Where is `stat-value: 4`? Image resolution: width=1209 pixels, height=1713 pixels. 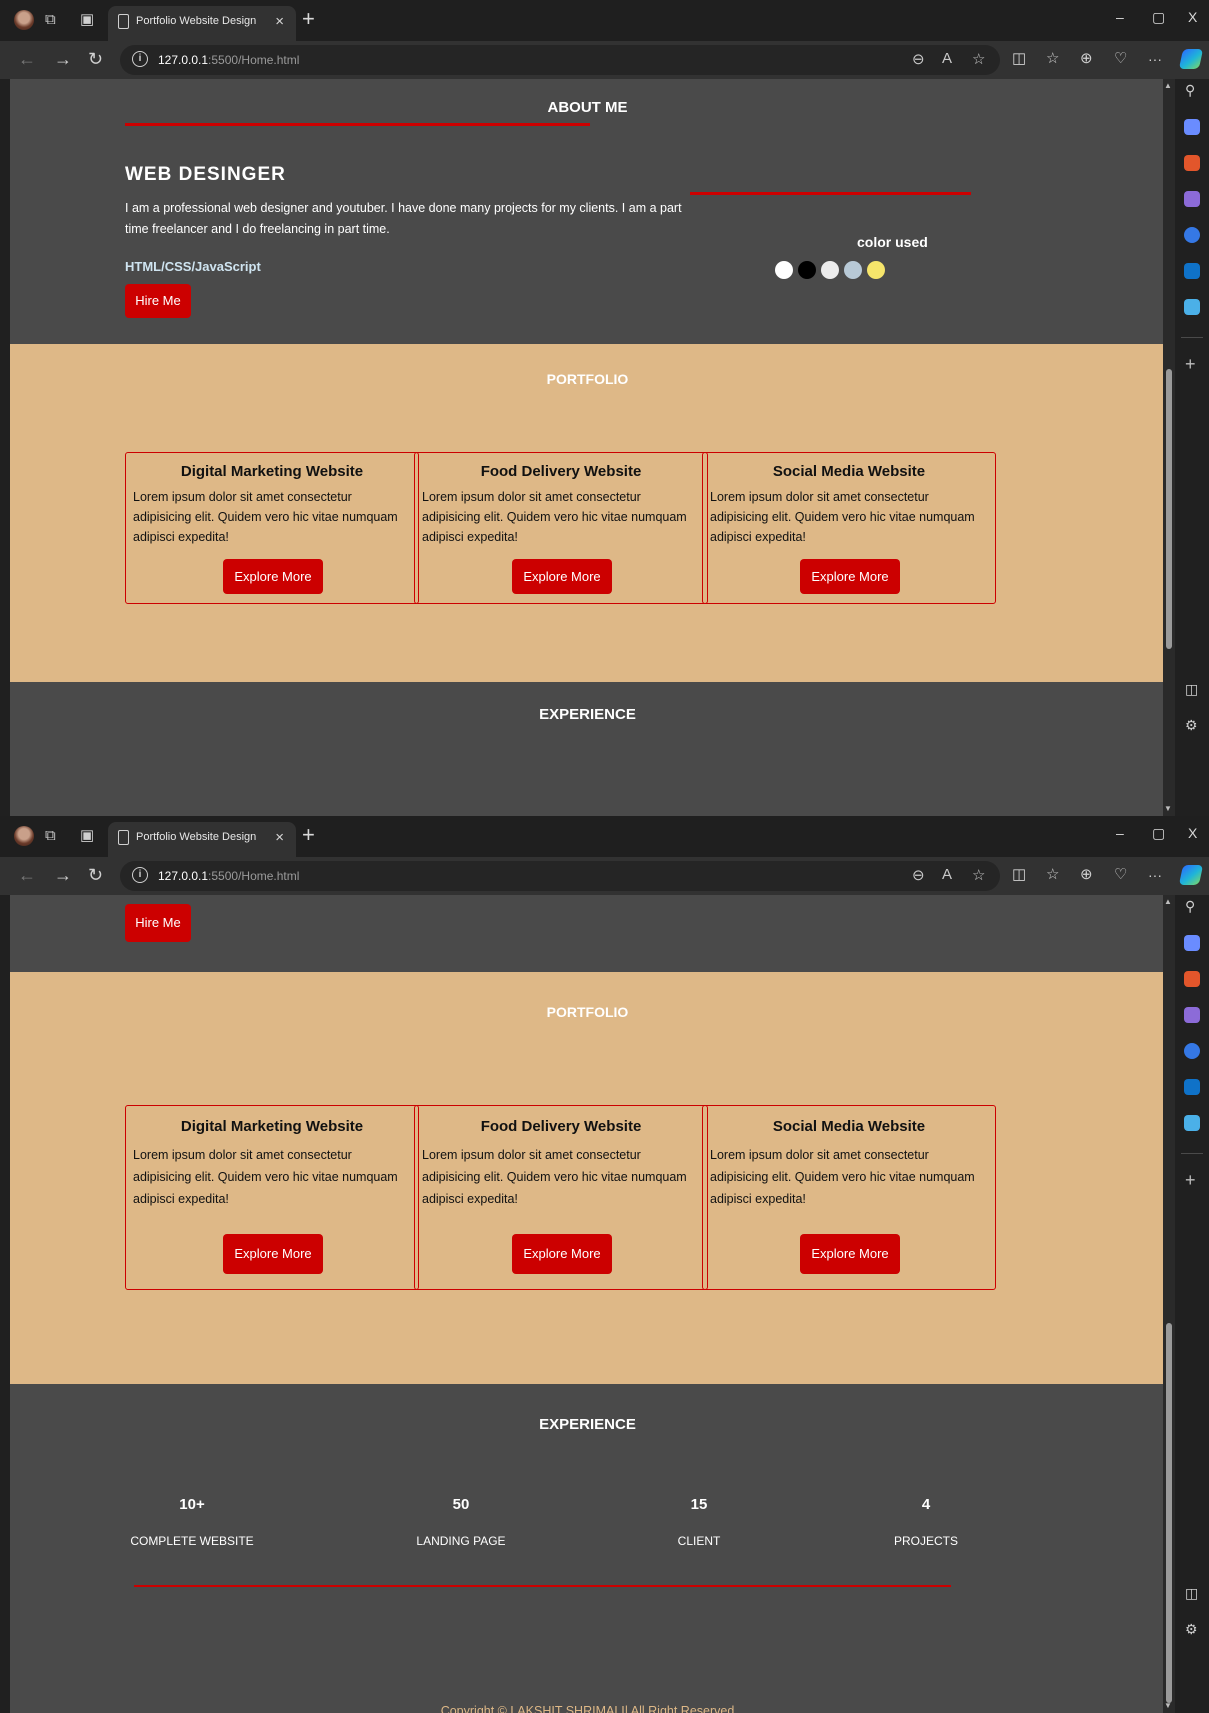
stat-value: 4 is located at coordinates (926, 1504).